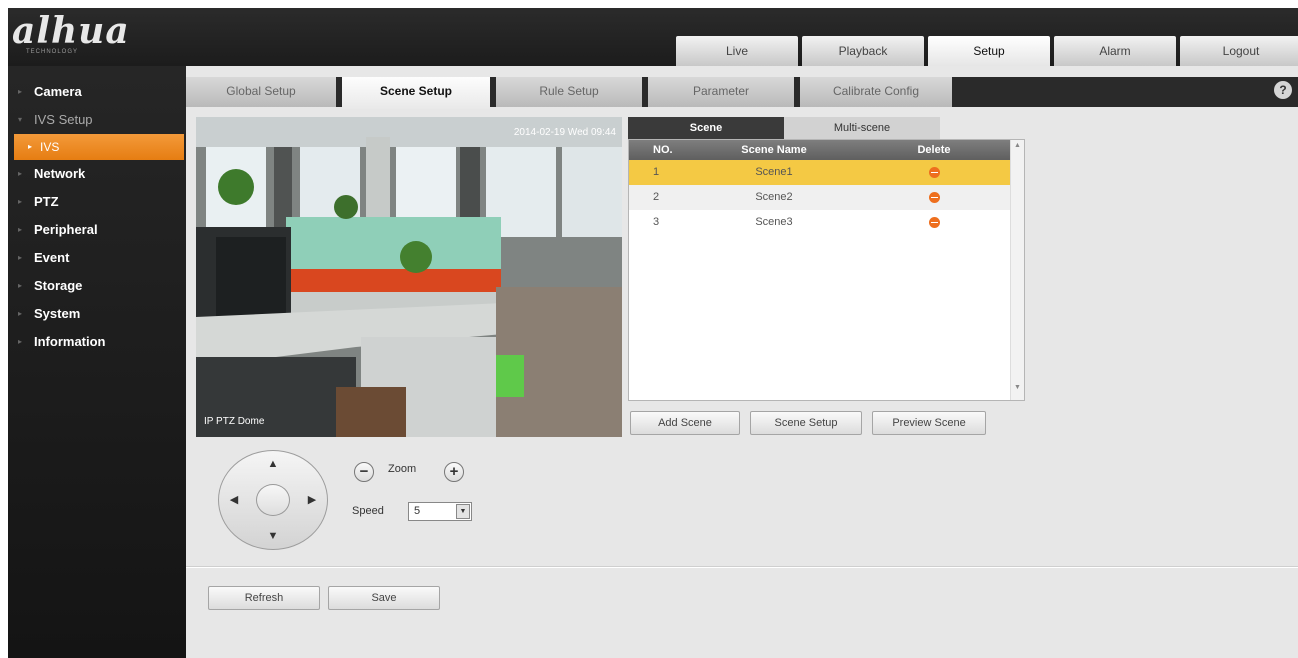  I want to click on sidebar-item-ptz: ▸ PTZ, so click(97, 202).